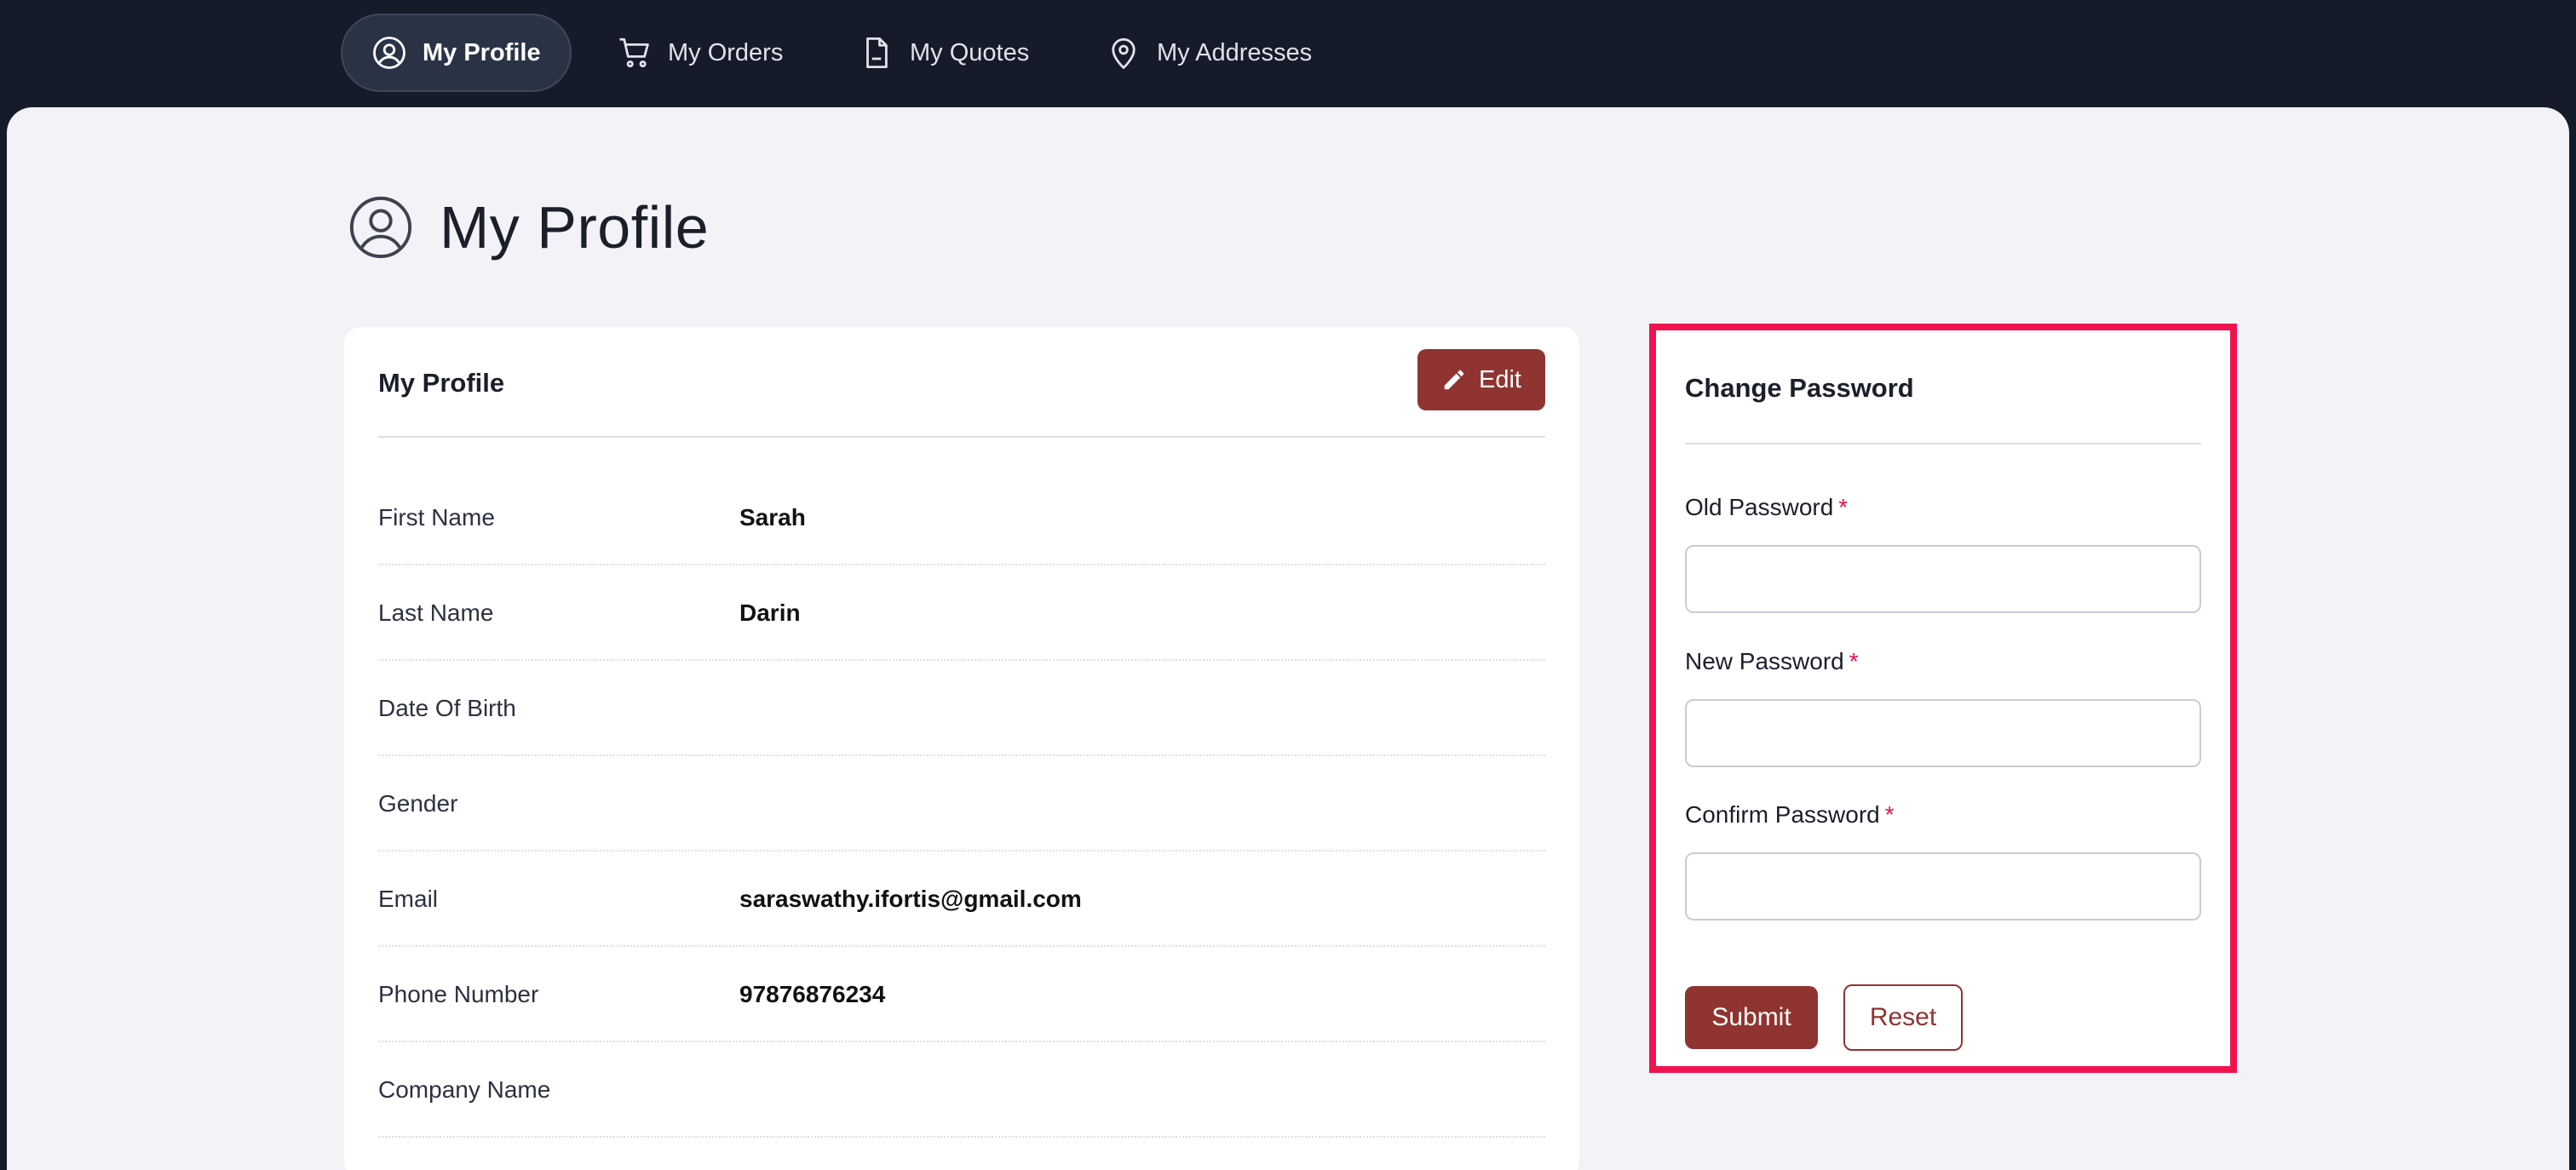 The height and width of the screenshot is (1170, 2576). I want to click on field-value: saraswathy.ifortis@gmail.com, so click(911, 899).